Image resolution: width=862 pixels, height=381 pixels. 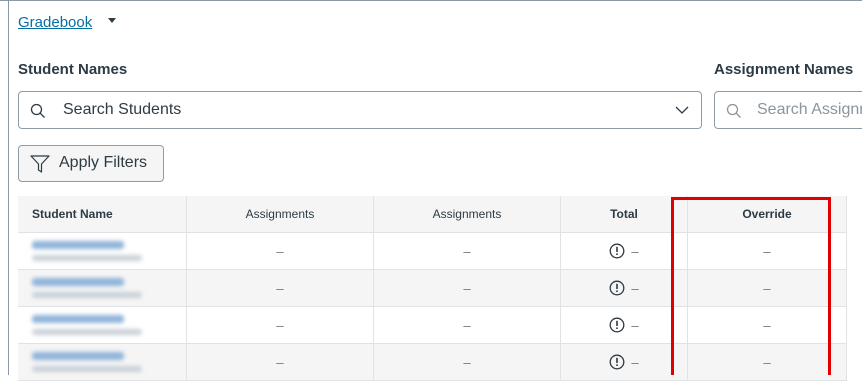 I want to click on student-names-label: Student Names, so click(x=73, y=69).